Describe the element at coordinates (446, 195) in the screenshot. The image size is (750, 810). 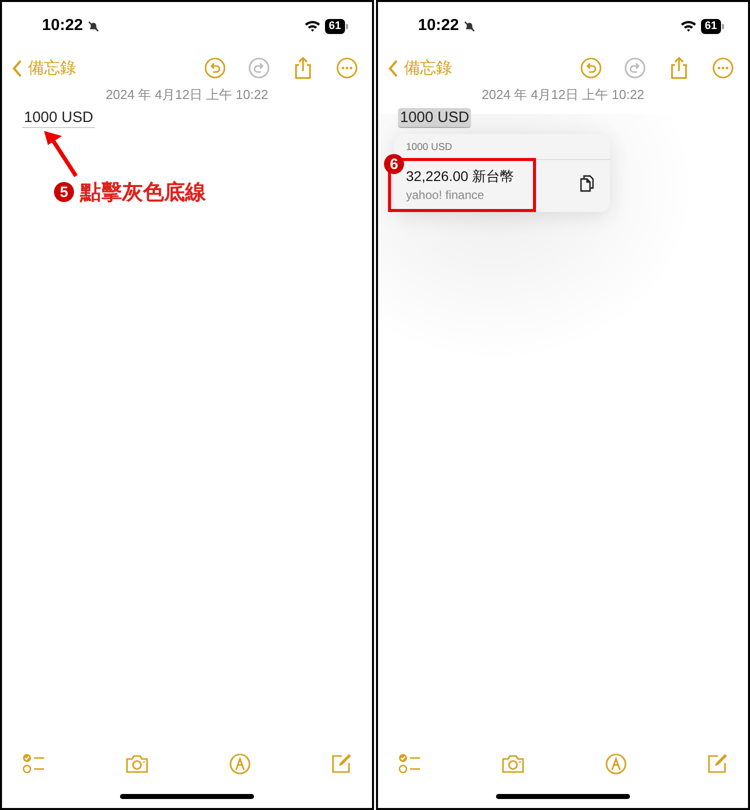
I see `source-text: yahoo! finance` at that location.